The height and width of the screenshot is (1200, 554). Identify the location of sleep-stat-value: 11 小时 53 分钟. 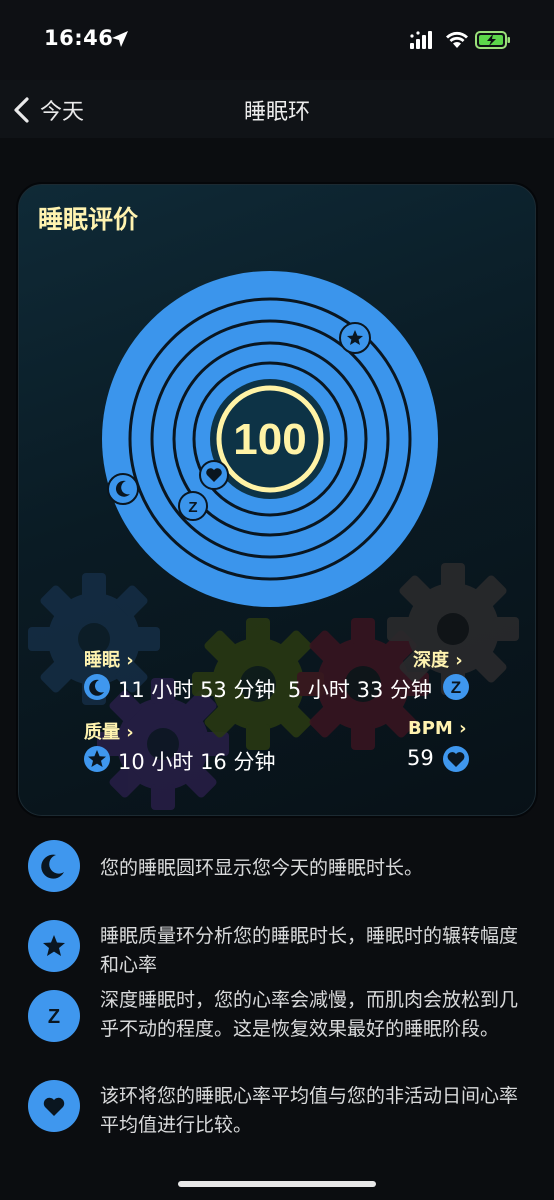
(197, 690).